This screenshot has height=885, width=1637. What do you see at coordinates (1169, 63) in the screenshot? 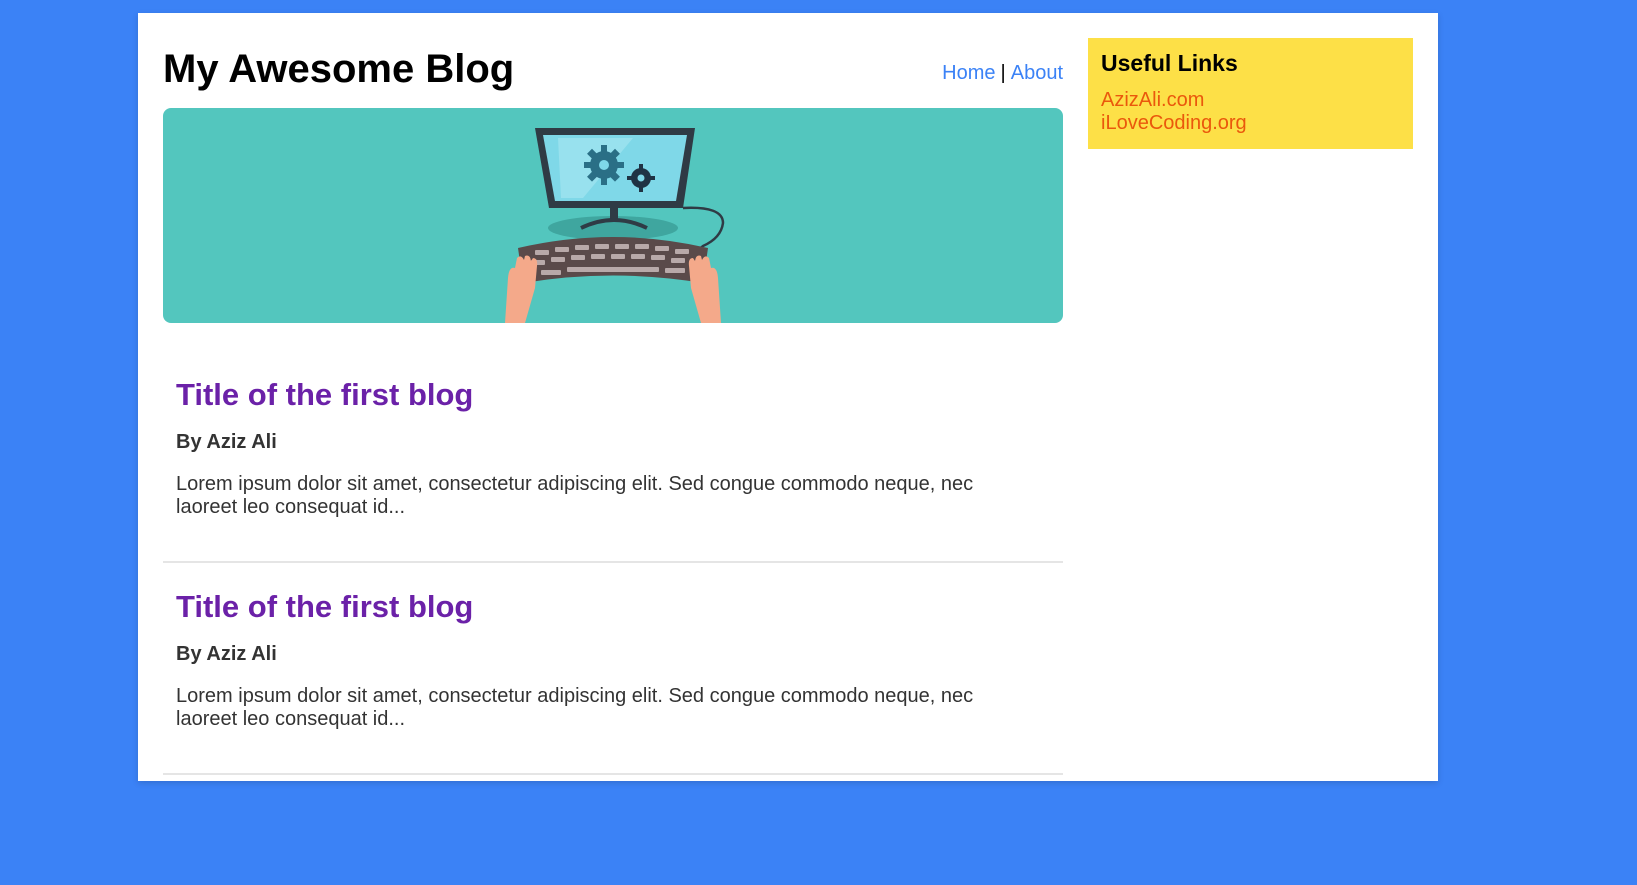
I see `sidebar-title: Useful Links` at bounding box center [1169, 63].